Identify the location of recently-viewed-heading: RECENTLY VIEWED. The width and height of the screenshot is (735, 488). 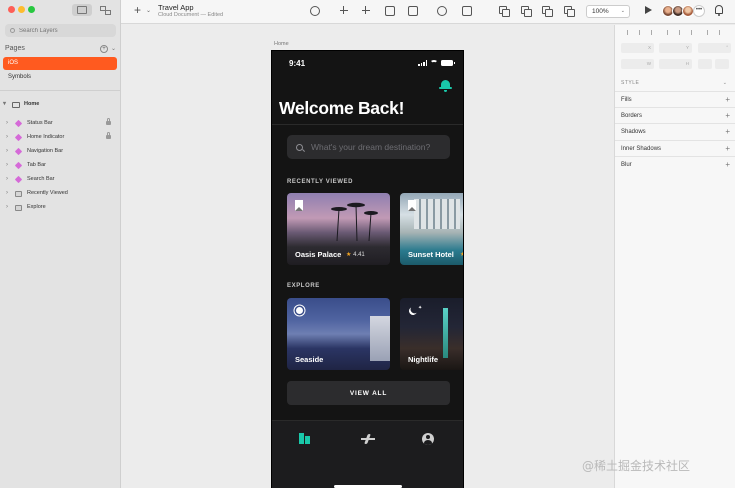
(320, 182).